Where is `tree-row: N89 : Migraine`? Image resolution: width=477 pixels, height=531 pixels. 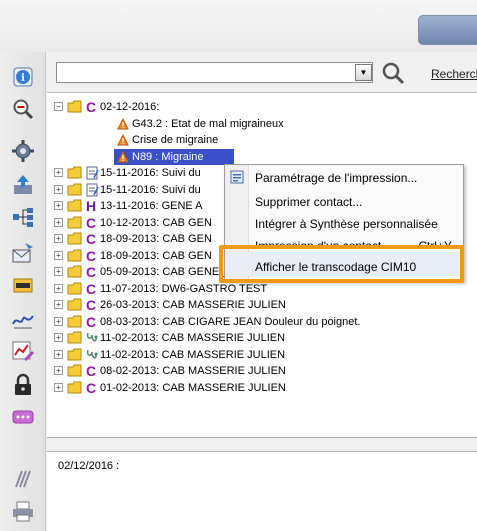 tree-row: N89 : Migraine is located at coordinates (174, 156).